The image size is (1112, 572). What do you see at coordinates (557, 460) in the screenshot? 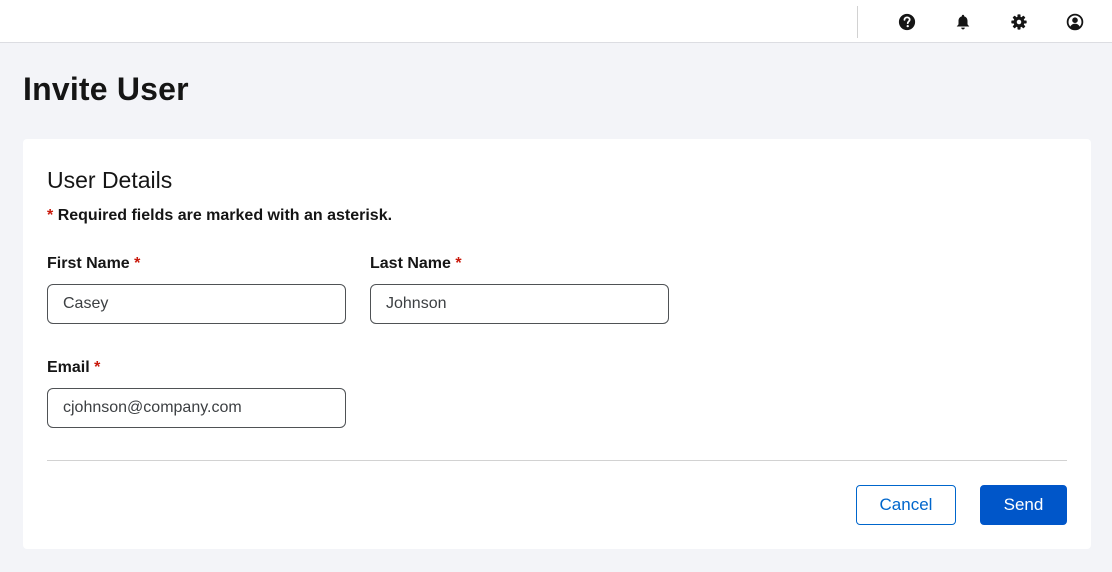
I see `form-divider` at bounding box center [557, 460].